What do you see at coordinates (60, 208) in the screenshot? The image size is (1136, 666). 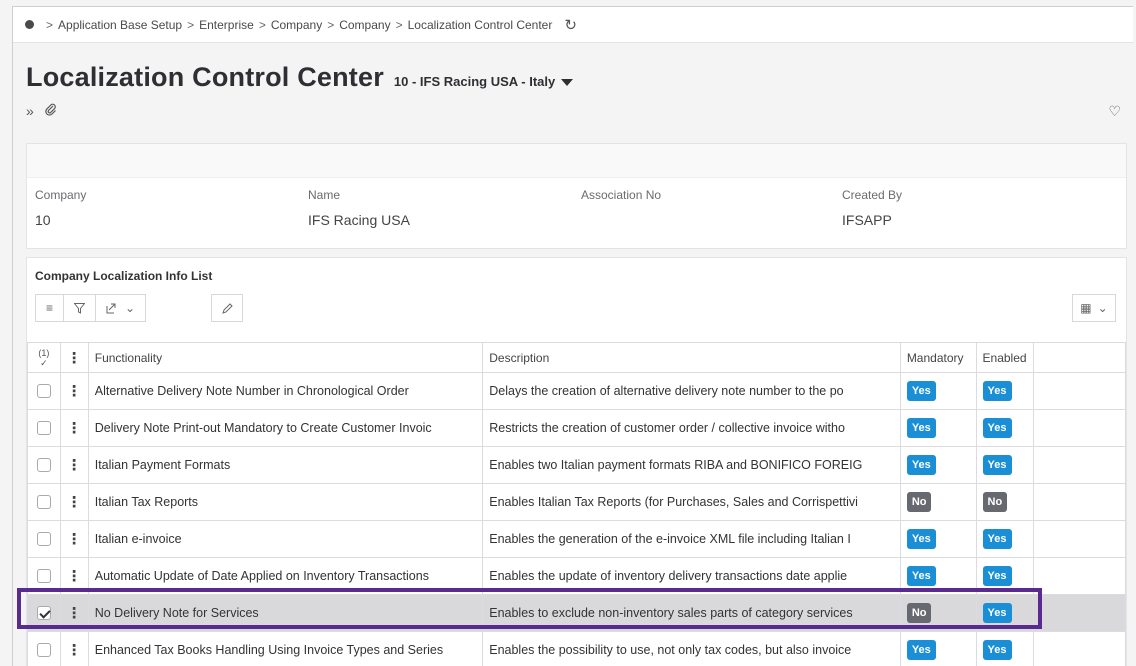 I see `field-company: Company 10` at bounding box center [60, 208].